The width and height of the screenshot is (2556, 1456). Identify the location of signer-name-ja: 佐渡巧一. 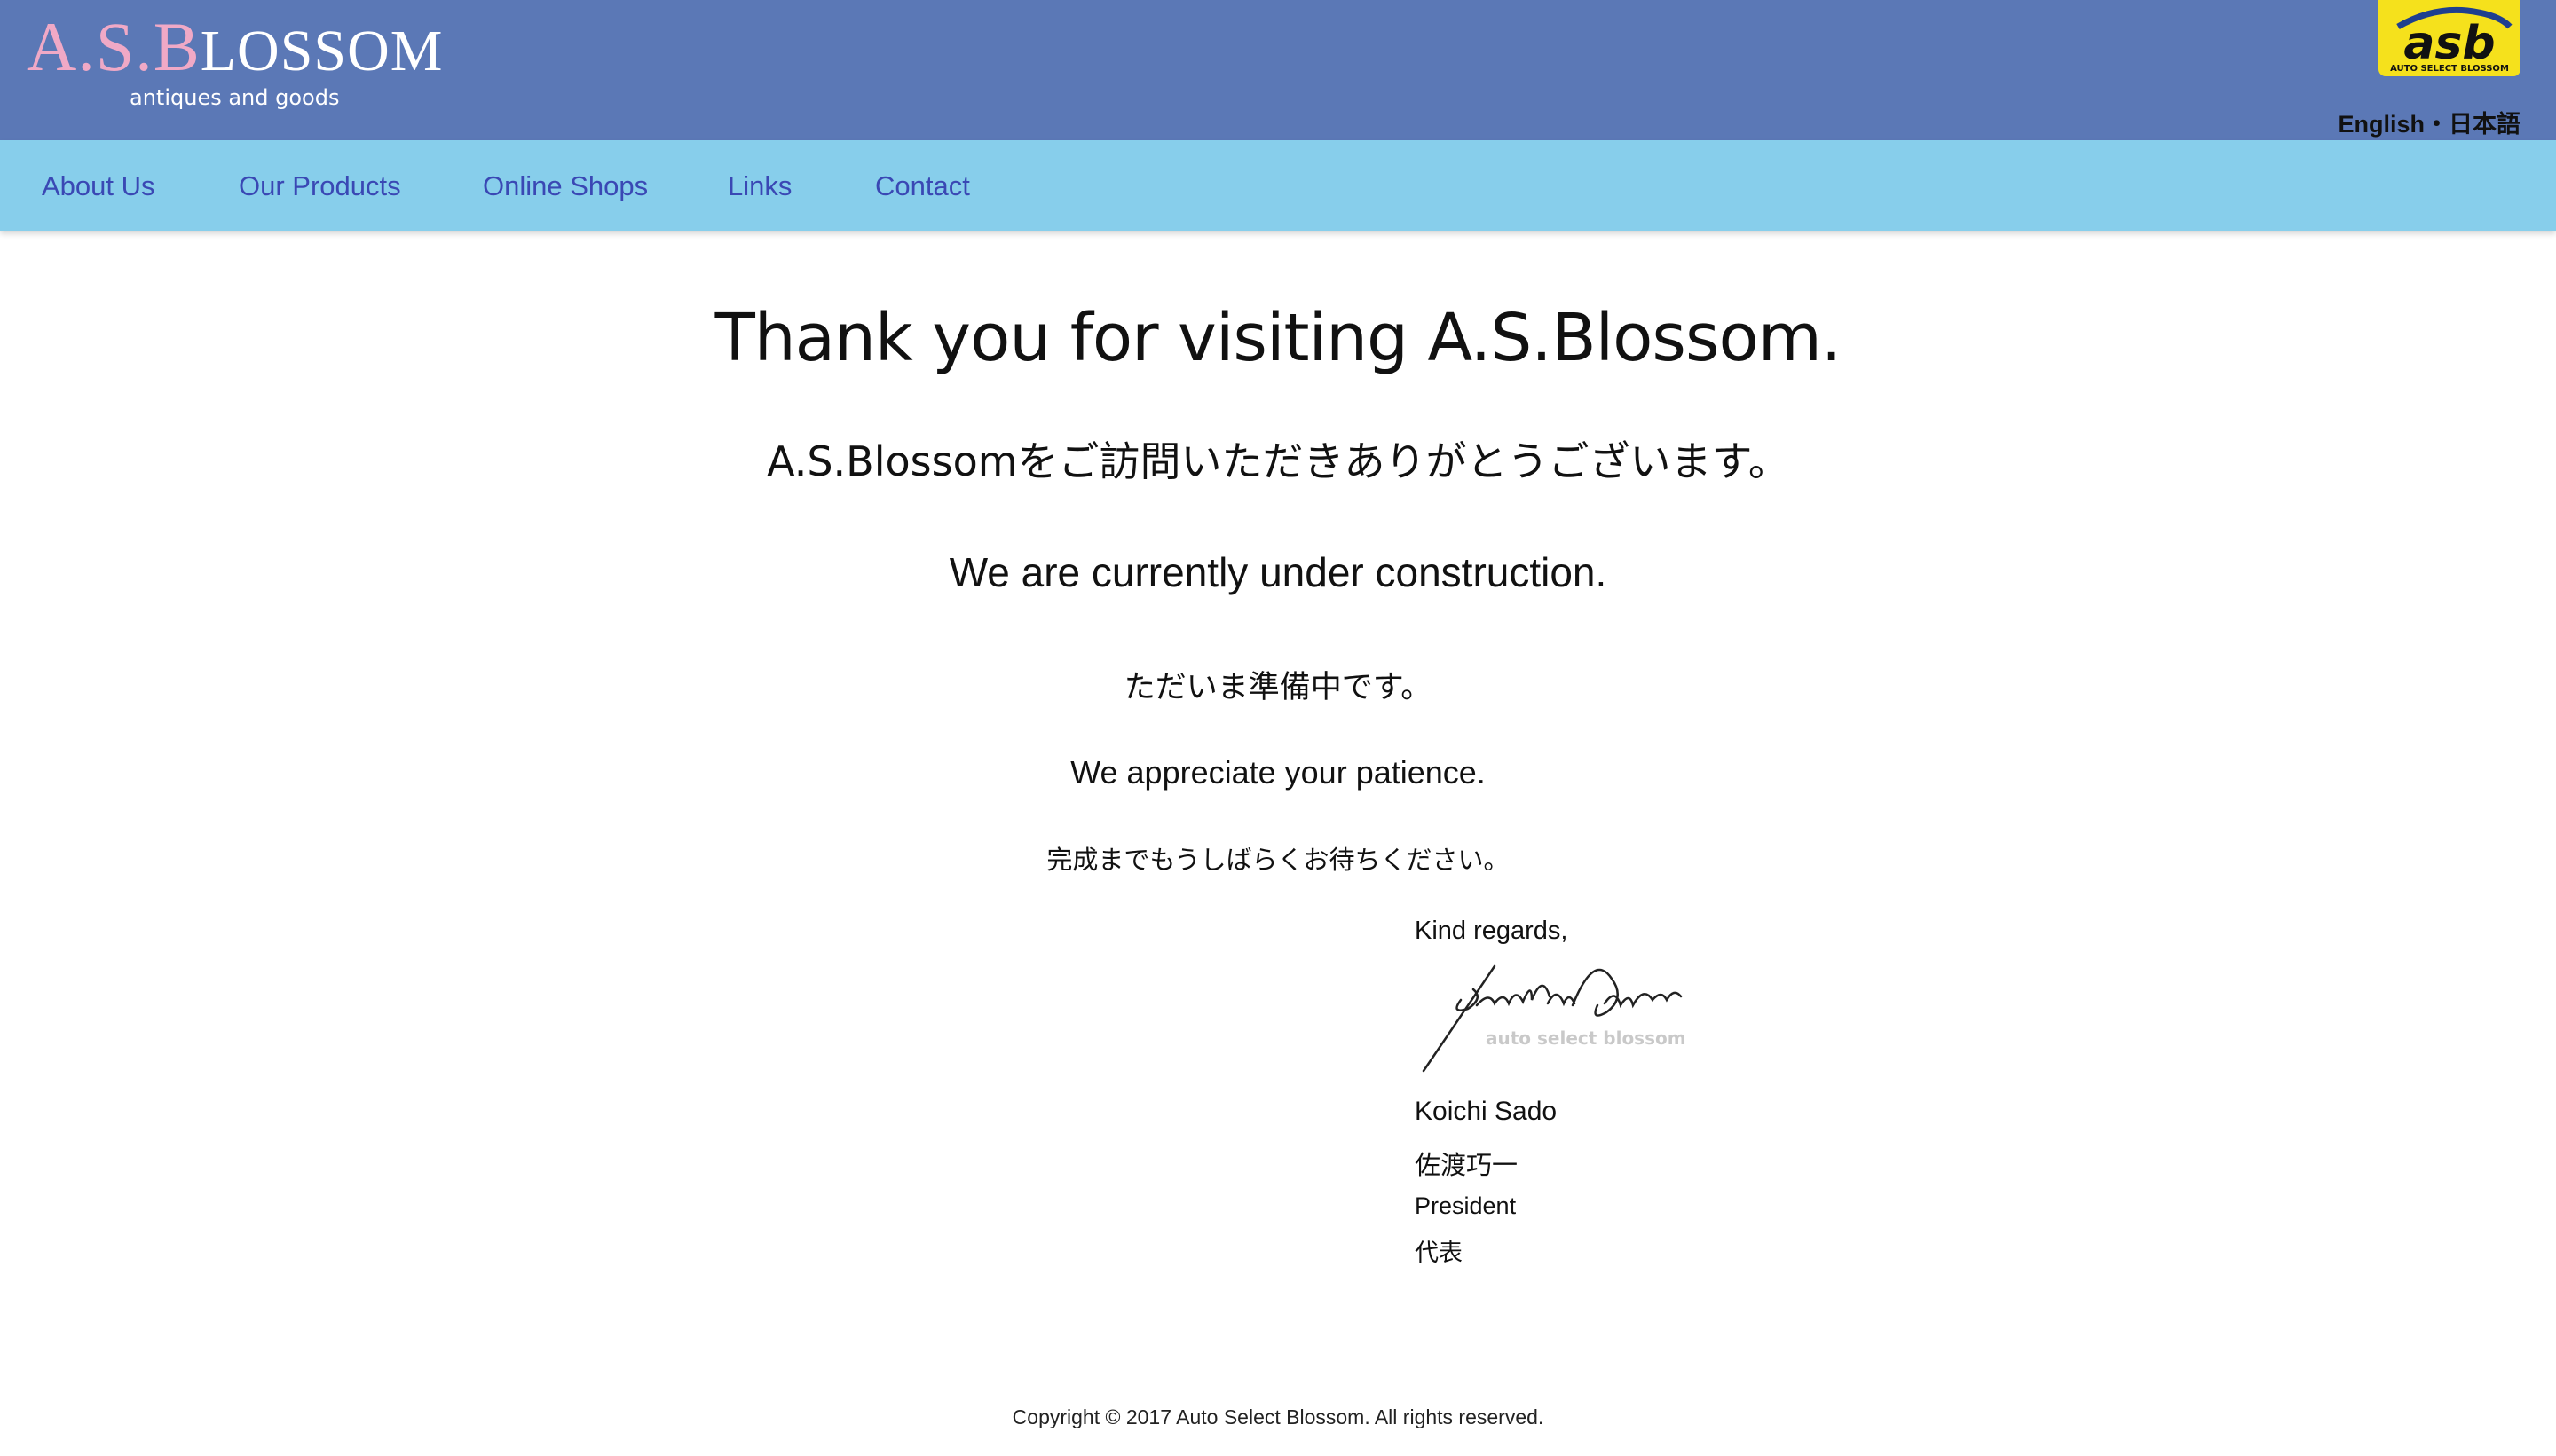
(1467, 1165).